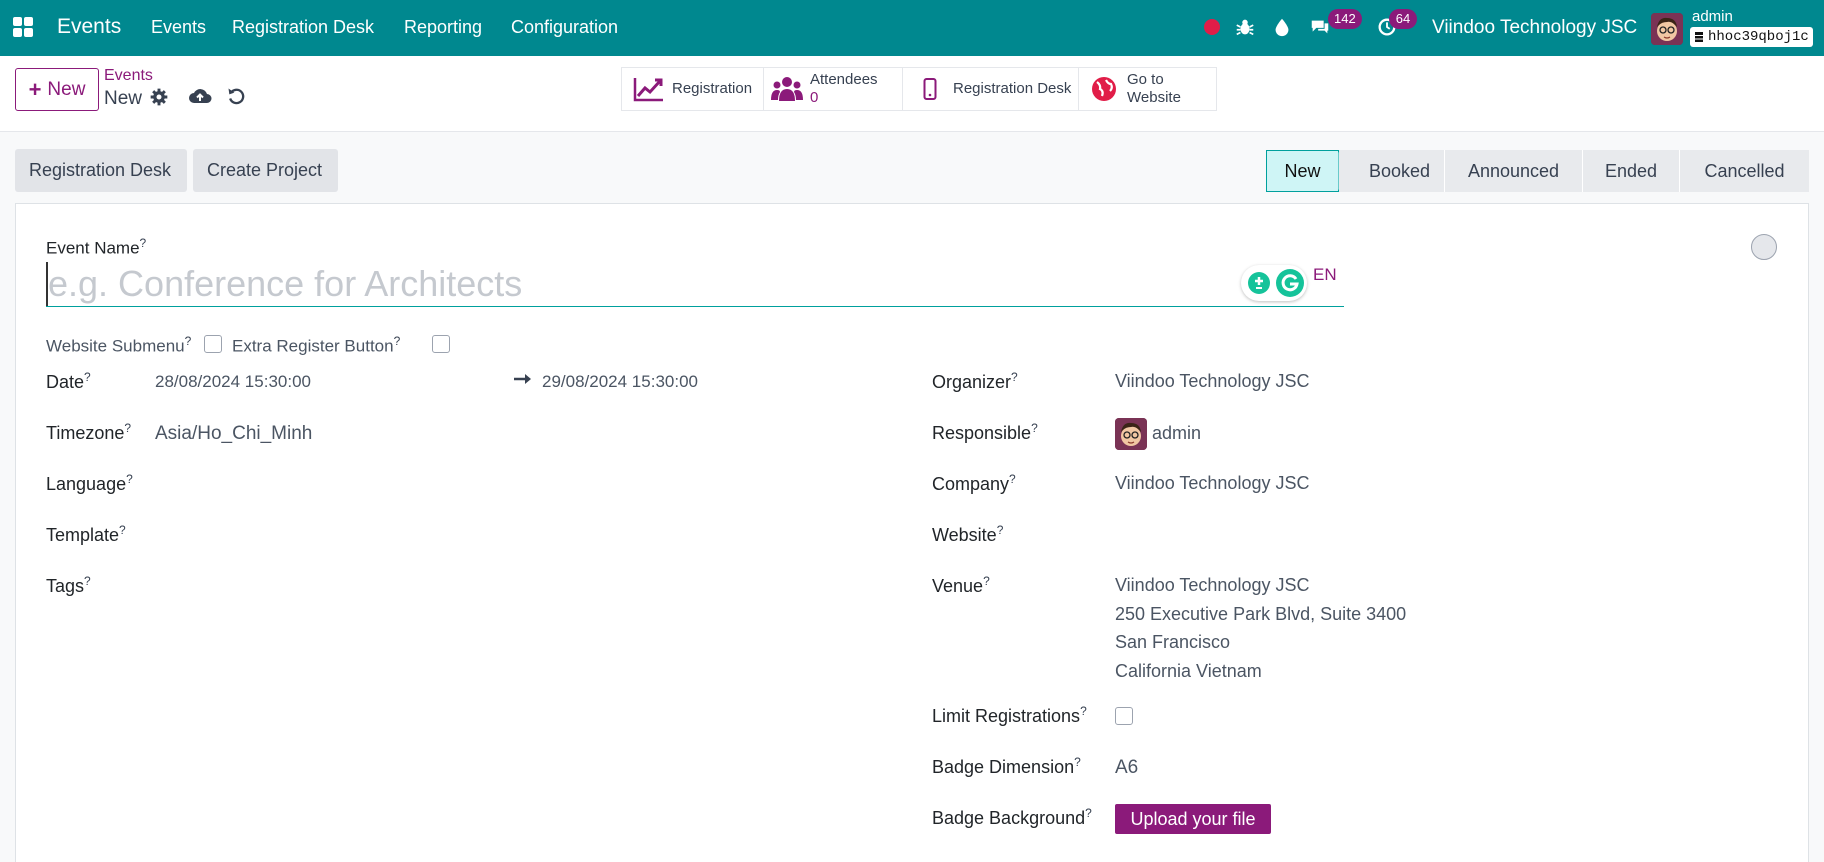 The height and width of the screenshot is (862, 1824). Describe the element at coordinates (68, 381) in the screenshot. I see `date-label: Date?` at that location.